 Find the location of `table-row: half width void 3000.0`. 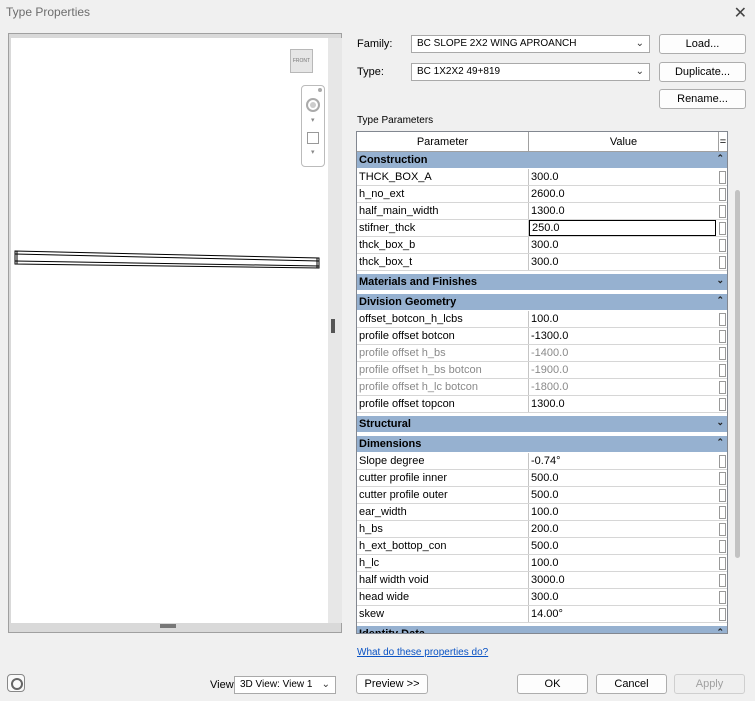

table-row: half width void 3000.0 is located at coordinates (542, 580).